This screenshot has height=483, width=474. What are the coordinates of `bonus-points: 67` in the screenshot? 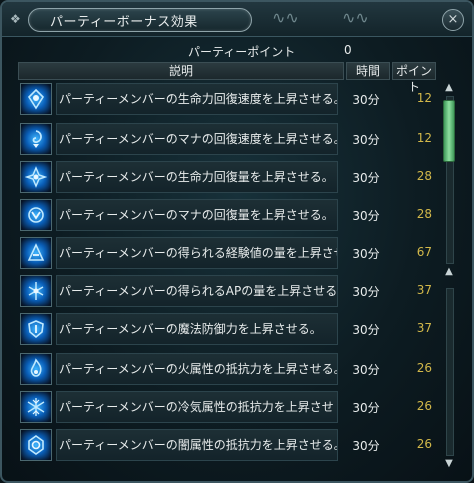 It's located at (424, 252).